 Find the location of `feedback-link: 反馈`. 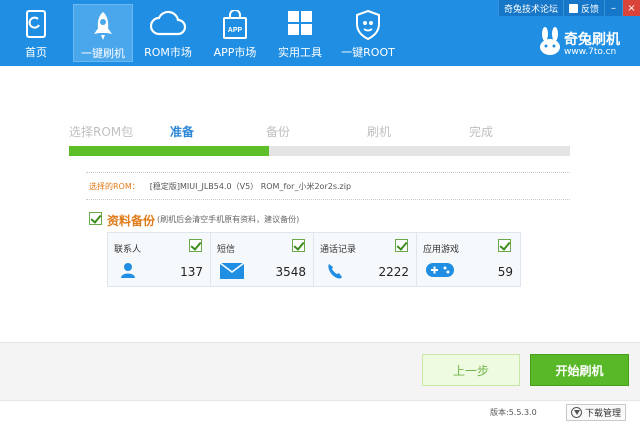

feedback-link: 反馈 is located at coordinates (583, 8).